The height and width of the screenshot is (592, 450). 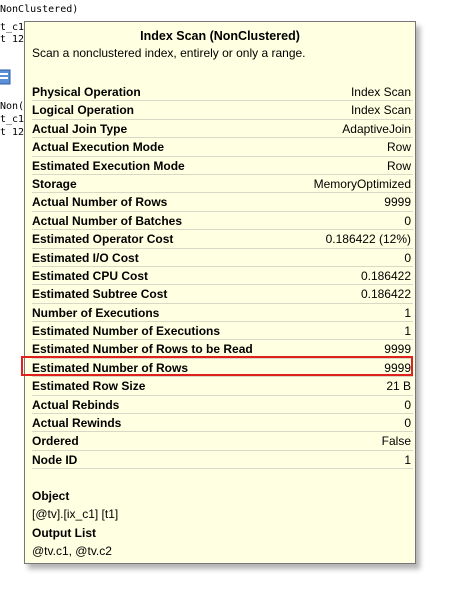 What do you see at coordinates (12, 106) in the screenshot?
I see `plan-node-text: Non(` at bounding box center [12, 106].